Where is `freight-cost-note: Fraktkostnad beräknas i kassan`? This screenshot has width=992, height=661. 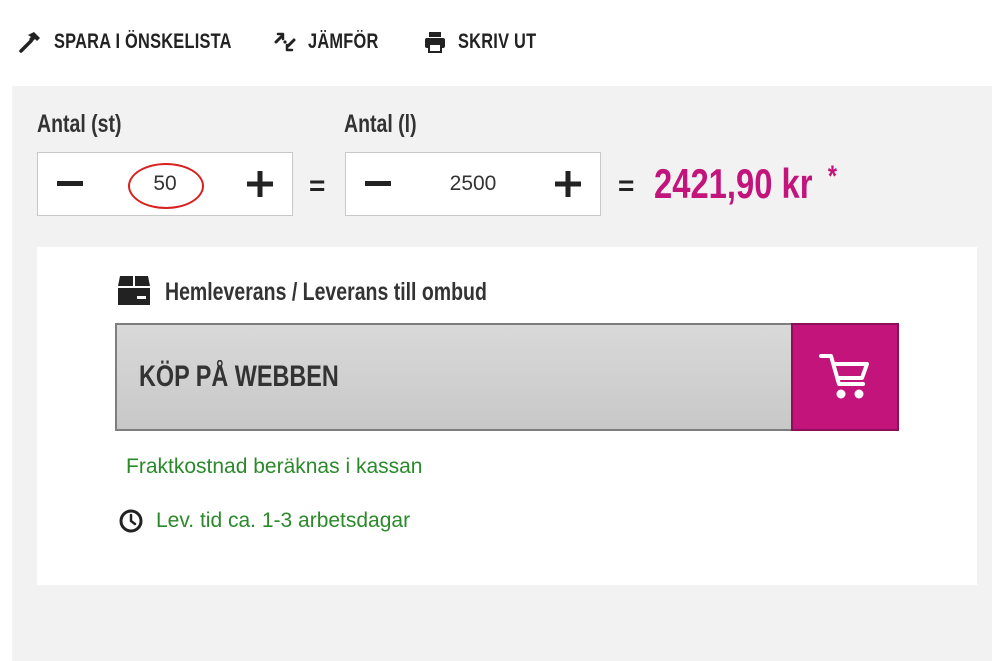
freight-cost-note: Fraktkostnad beräknas i kassan is located at coordinates (274, 466).